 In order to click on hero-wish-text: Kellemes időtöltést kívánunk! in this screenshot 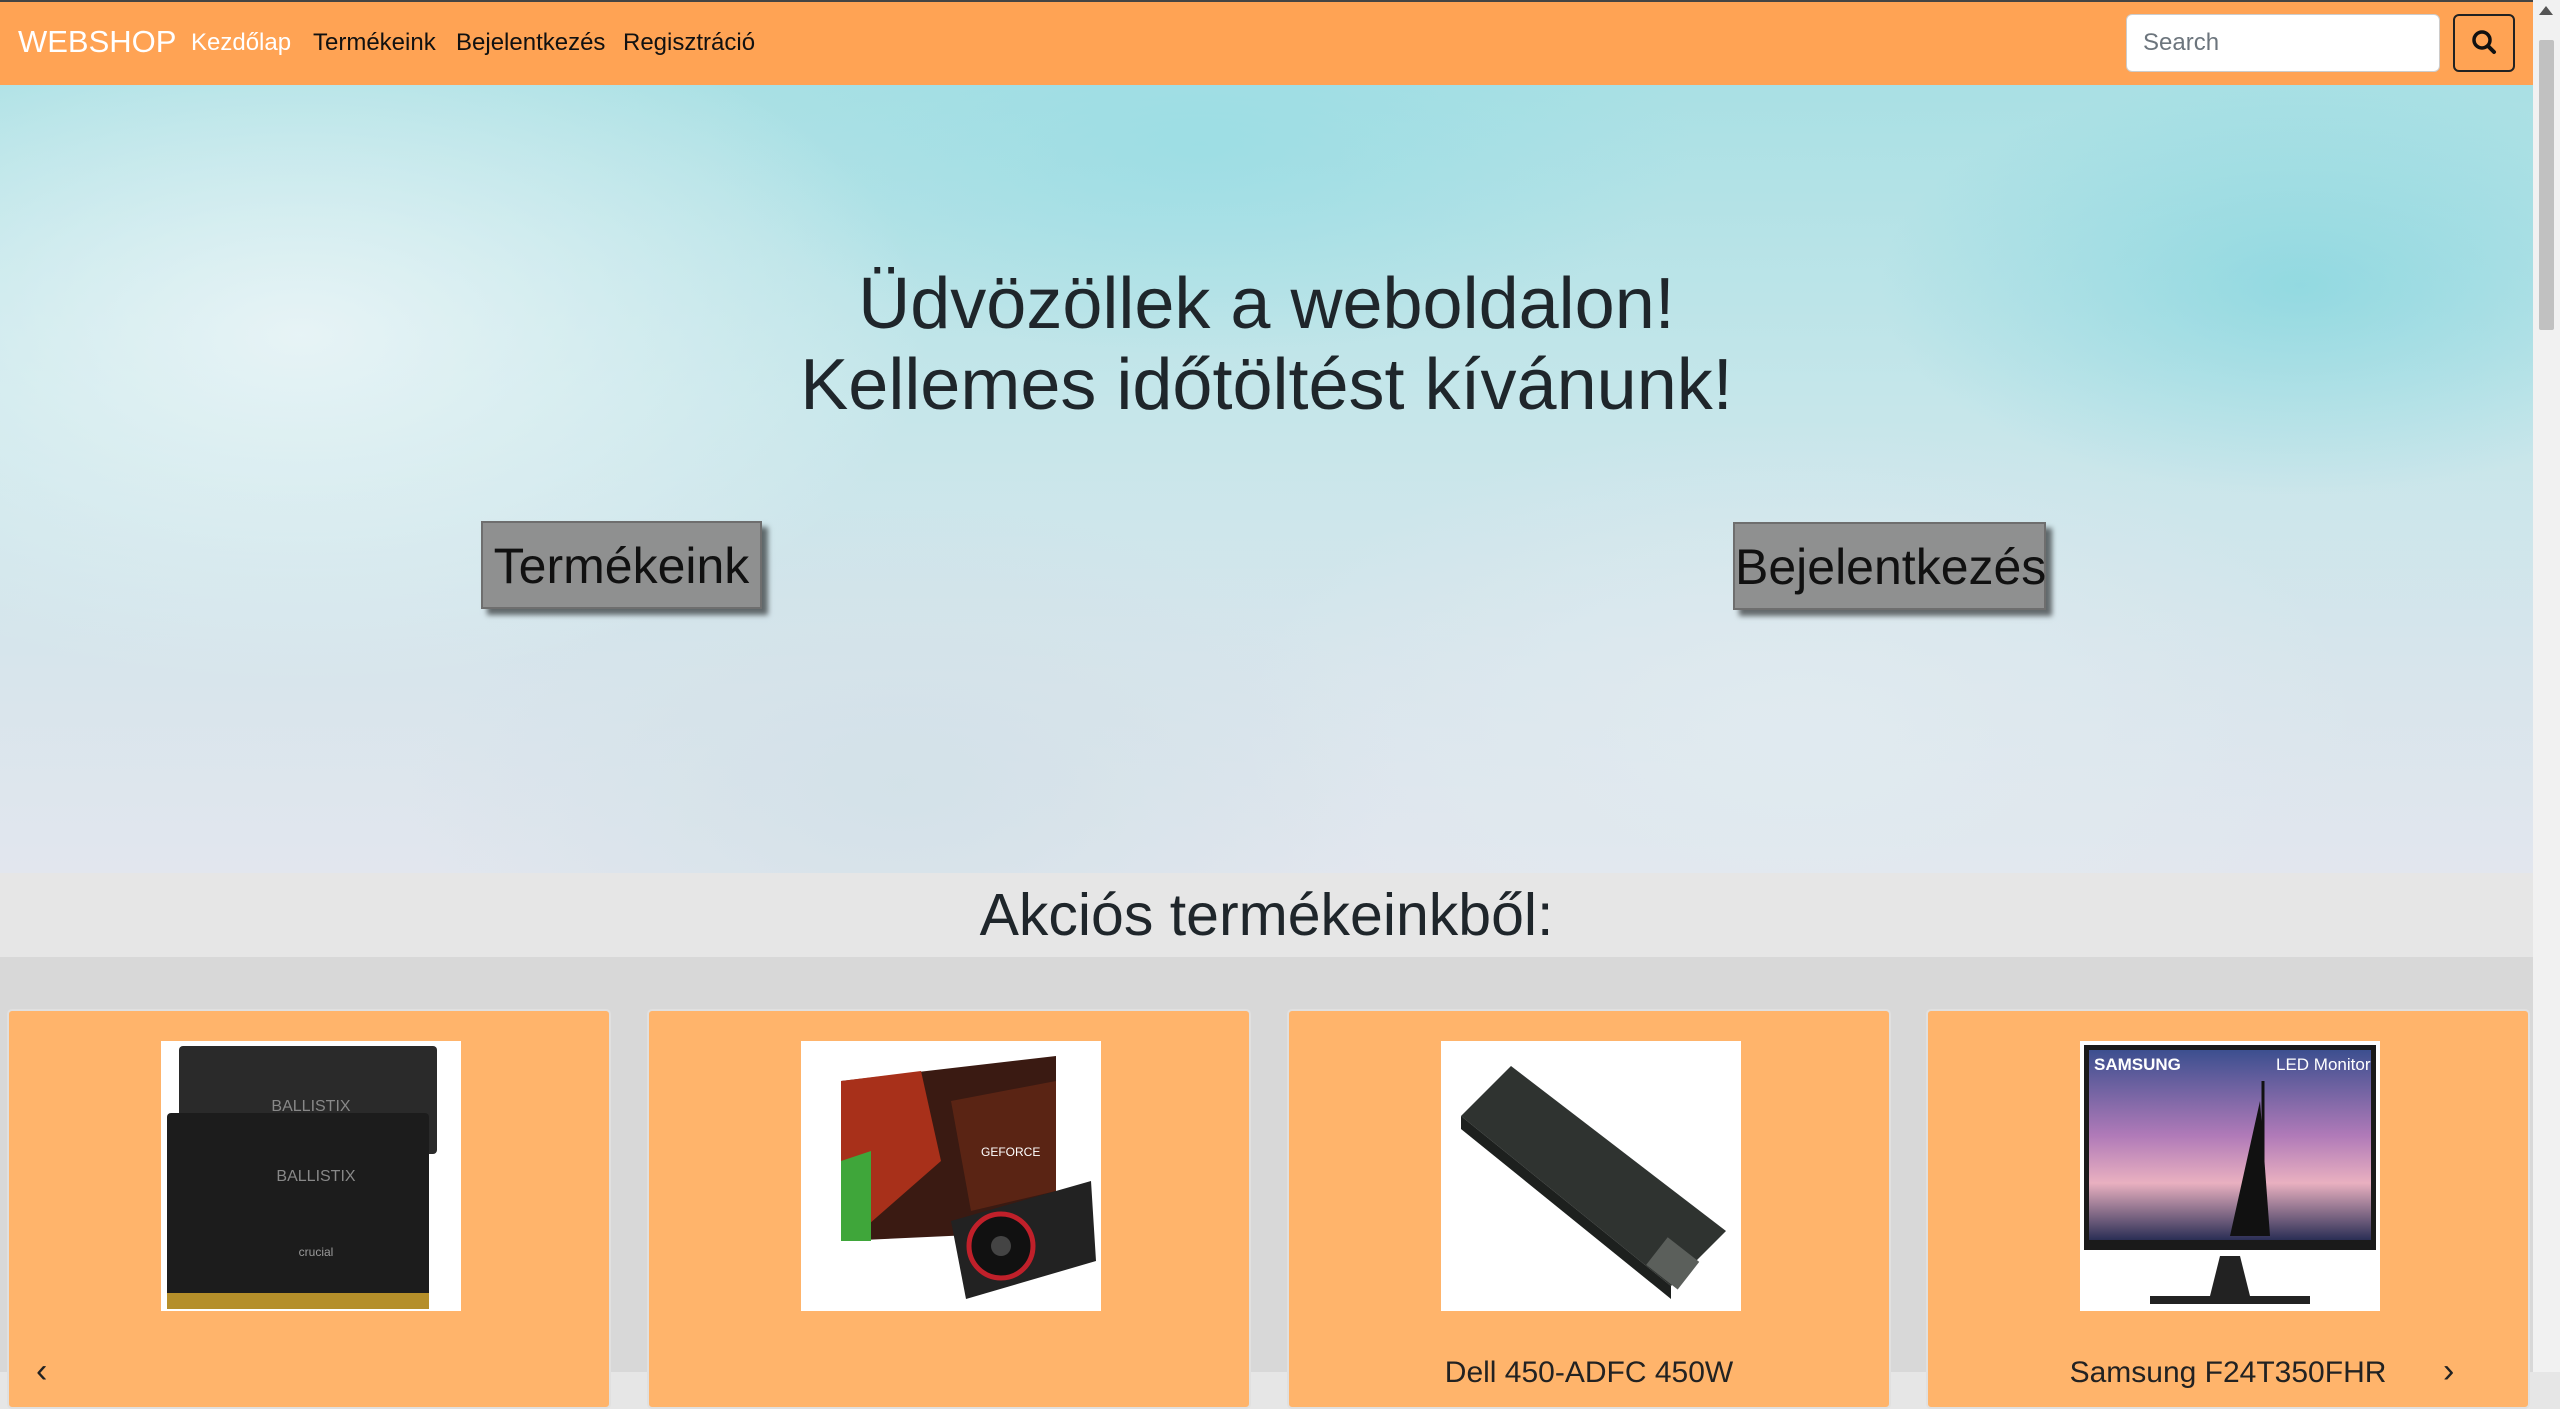, I will do `click(1266, 385)`.